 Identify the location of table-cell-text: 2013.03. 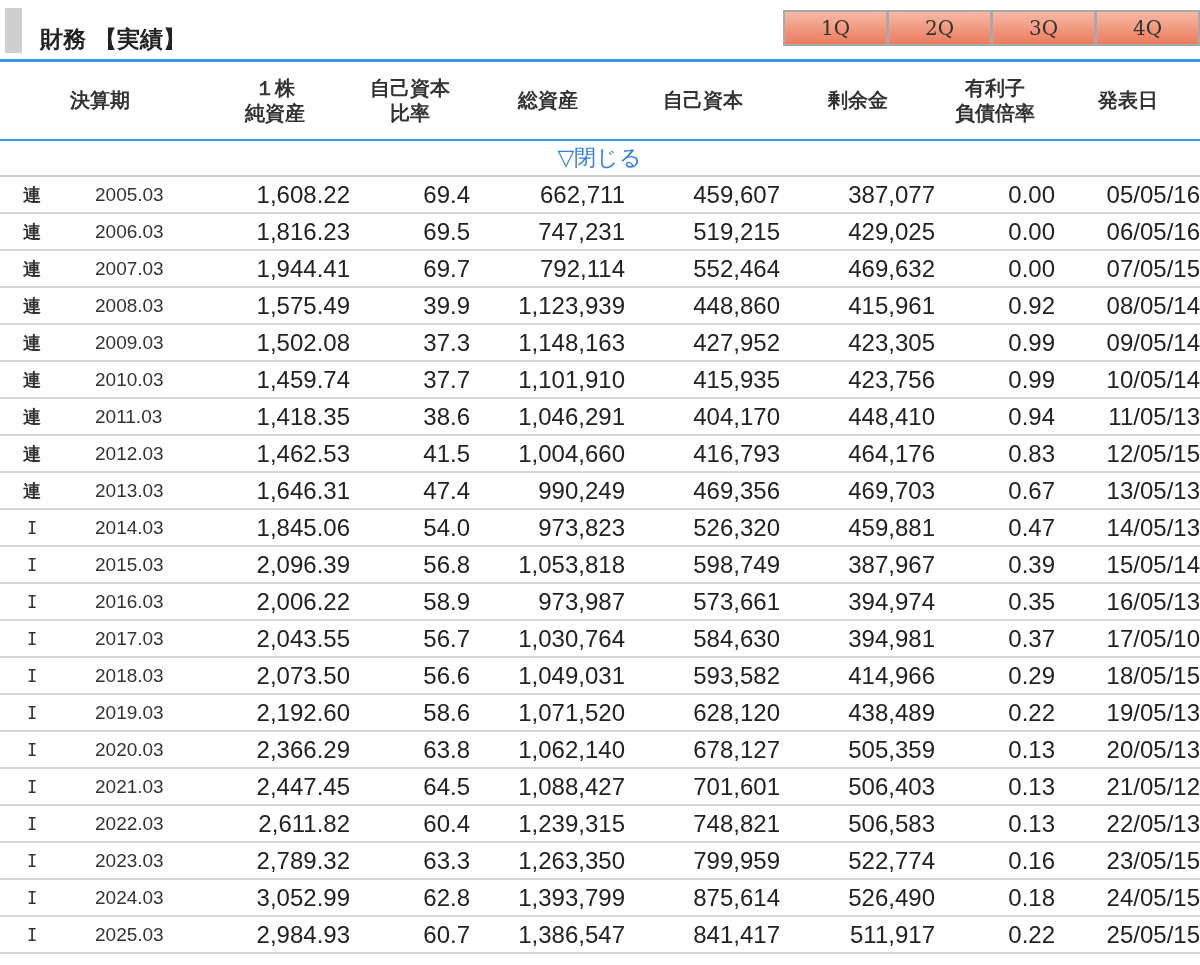
(129, 490).